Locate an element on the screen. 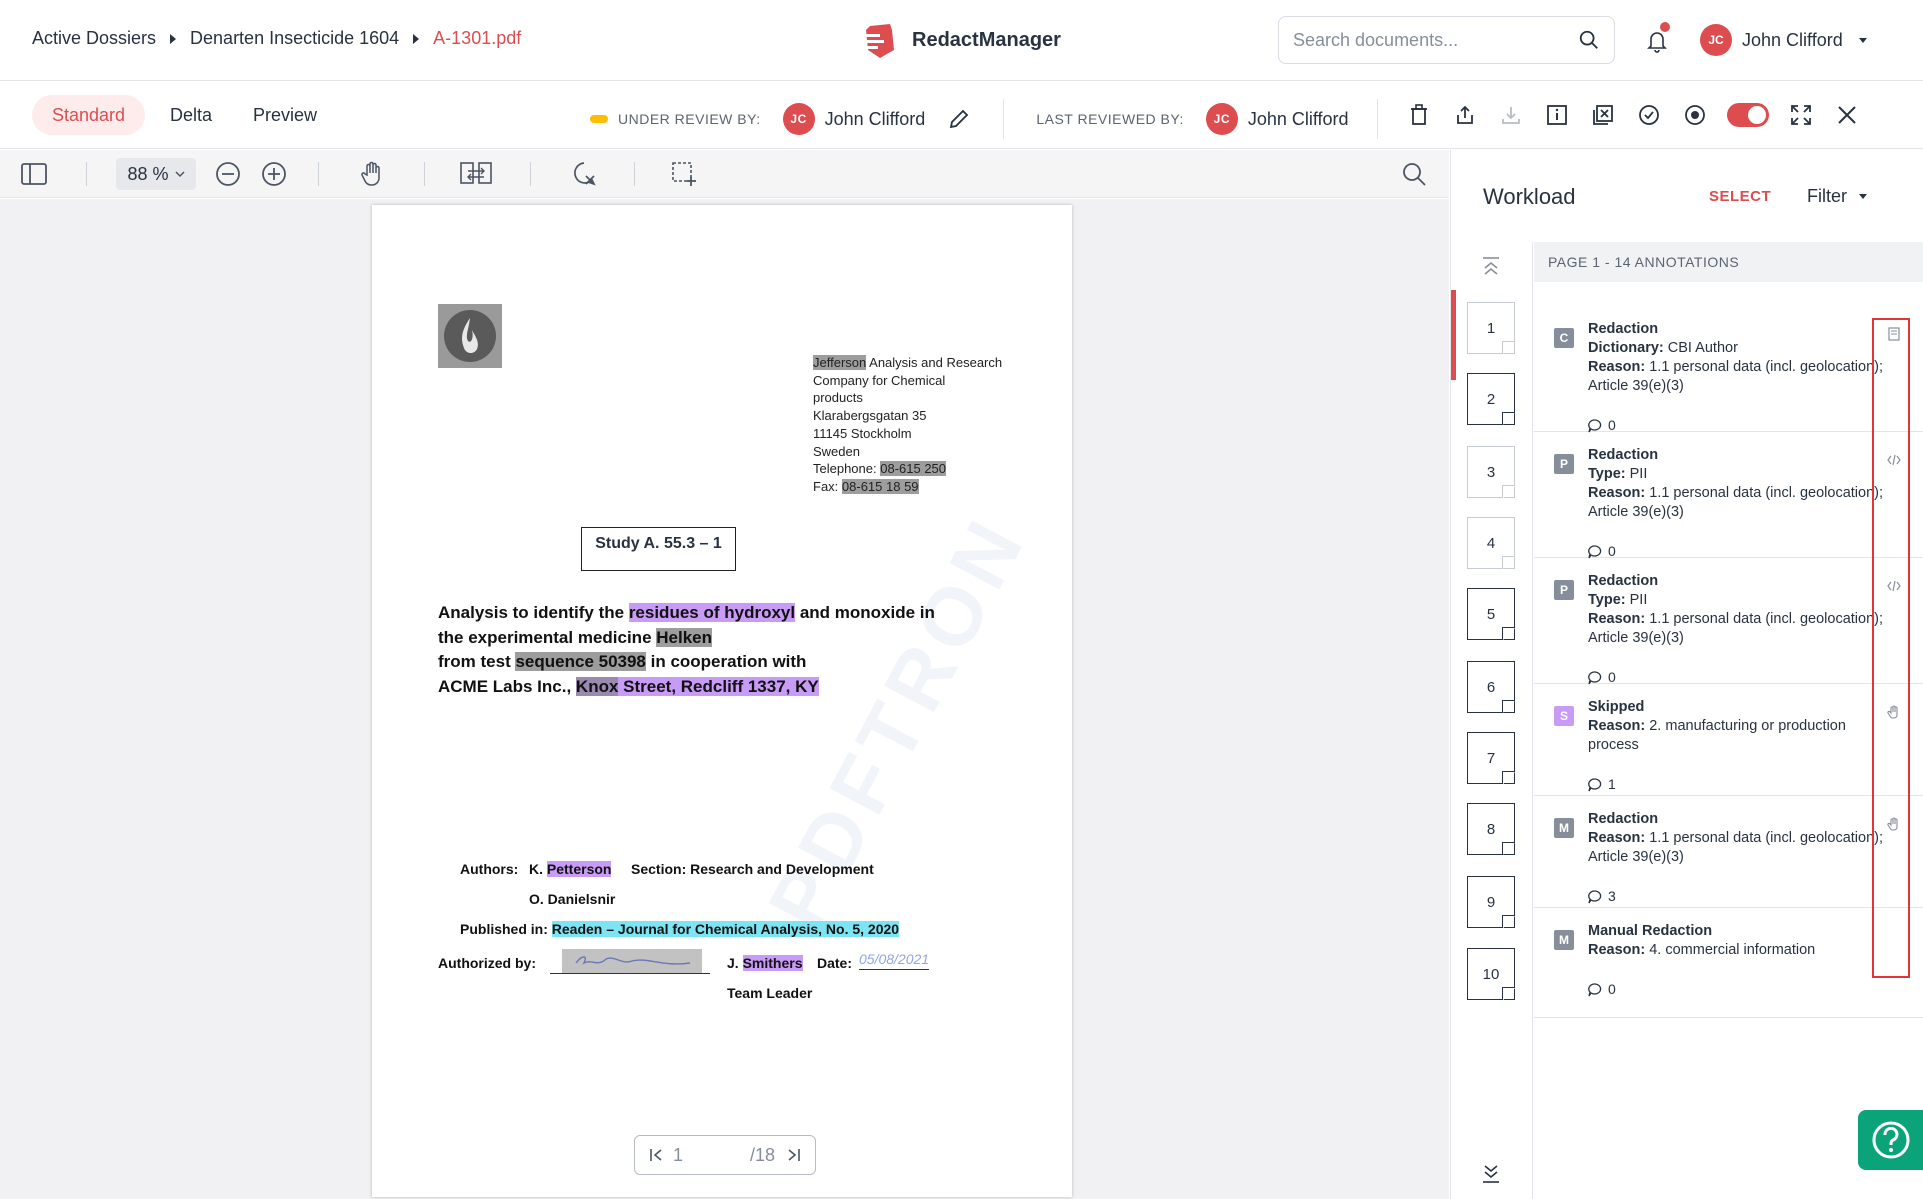 This screenshot has height=1199, width=1923. breadcrumb-dossier: Denarten Insecticide 1604 is located at coordinates (294, 38).